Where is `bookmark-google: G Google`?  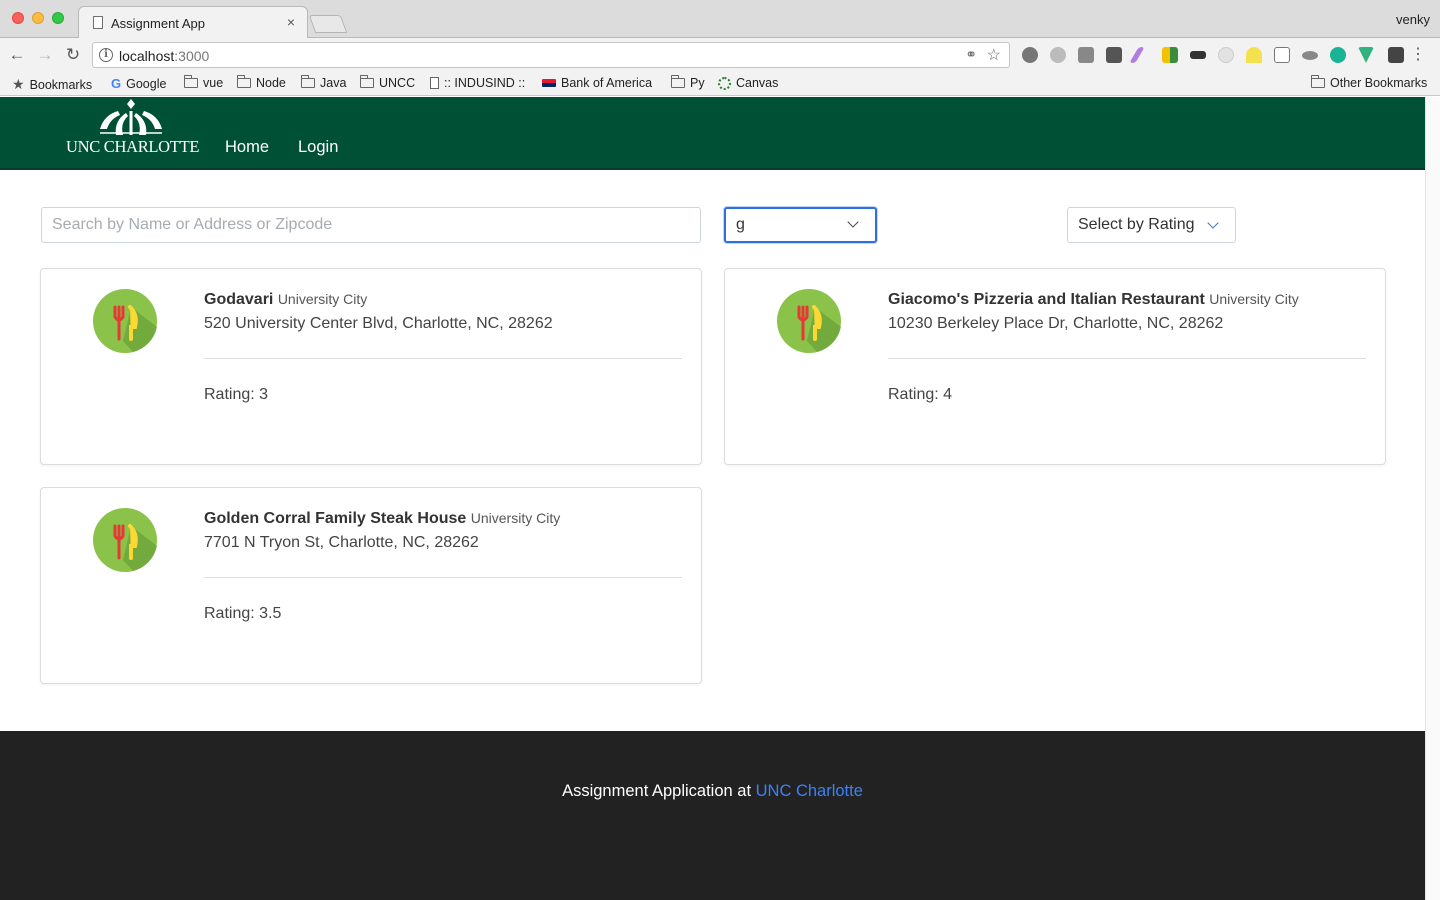 bookmark-google: G Google is located at coordinates (138, 83).